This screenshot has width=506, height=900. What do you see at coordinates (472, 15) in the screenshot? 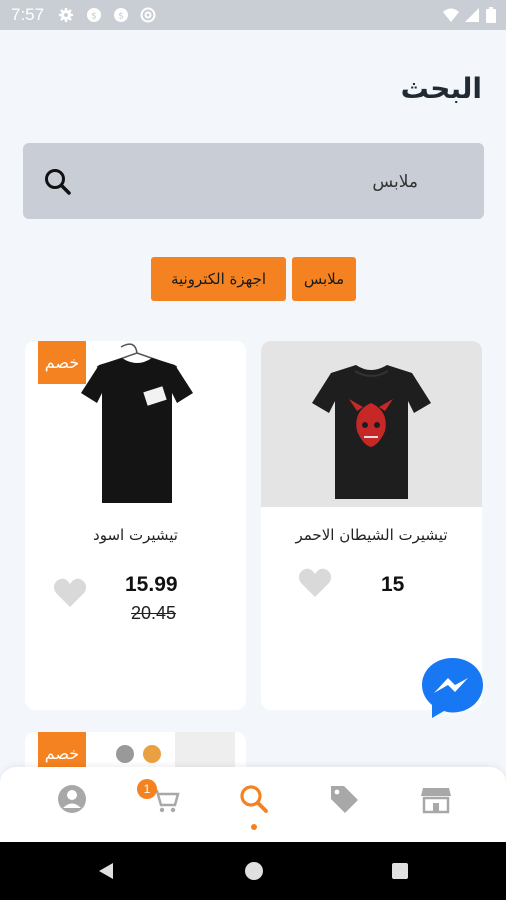
I see `signal-icon` at bounding box center [472, 15].